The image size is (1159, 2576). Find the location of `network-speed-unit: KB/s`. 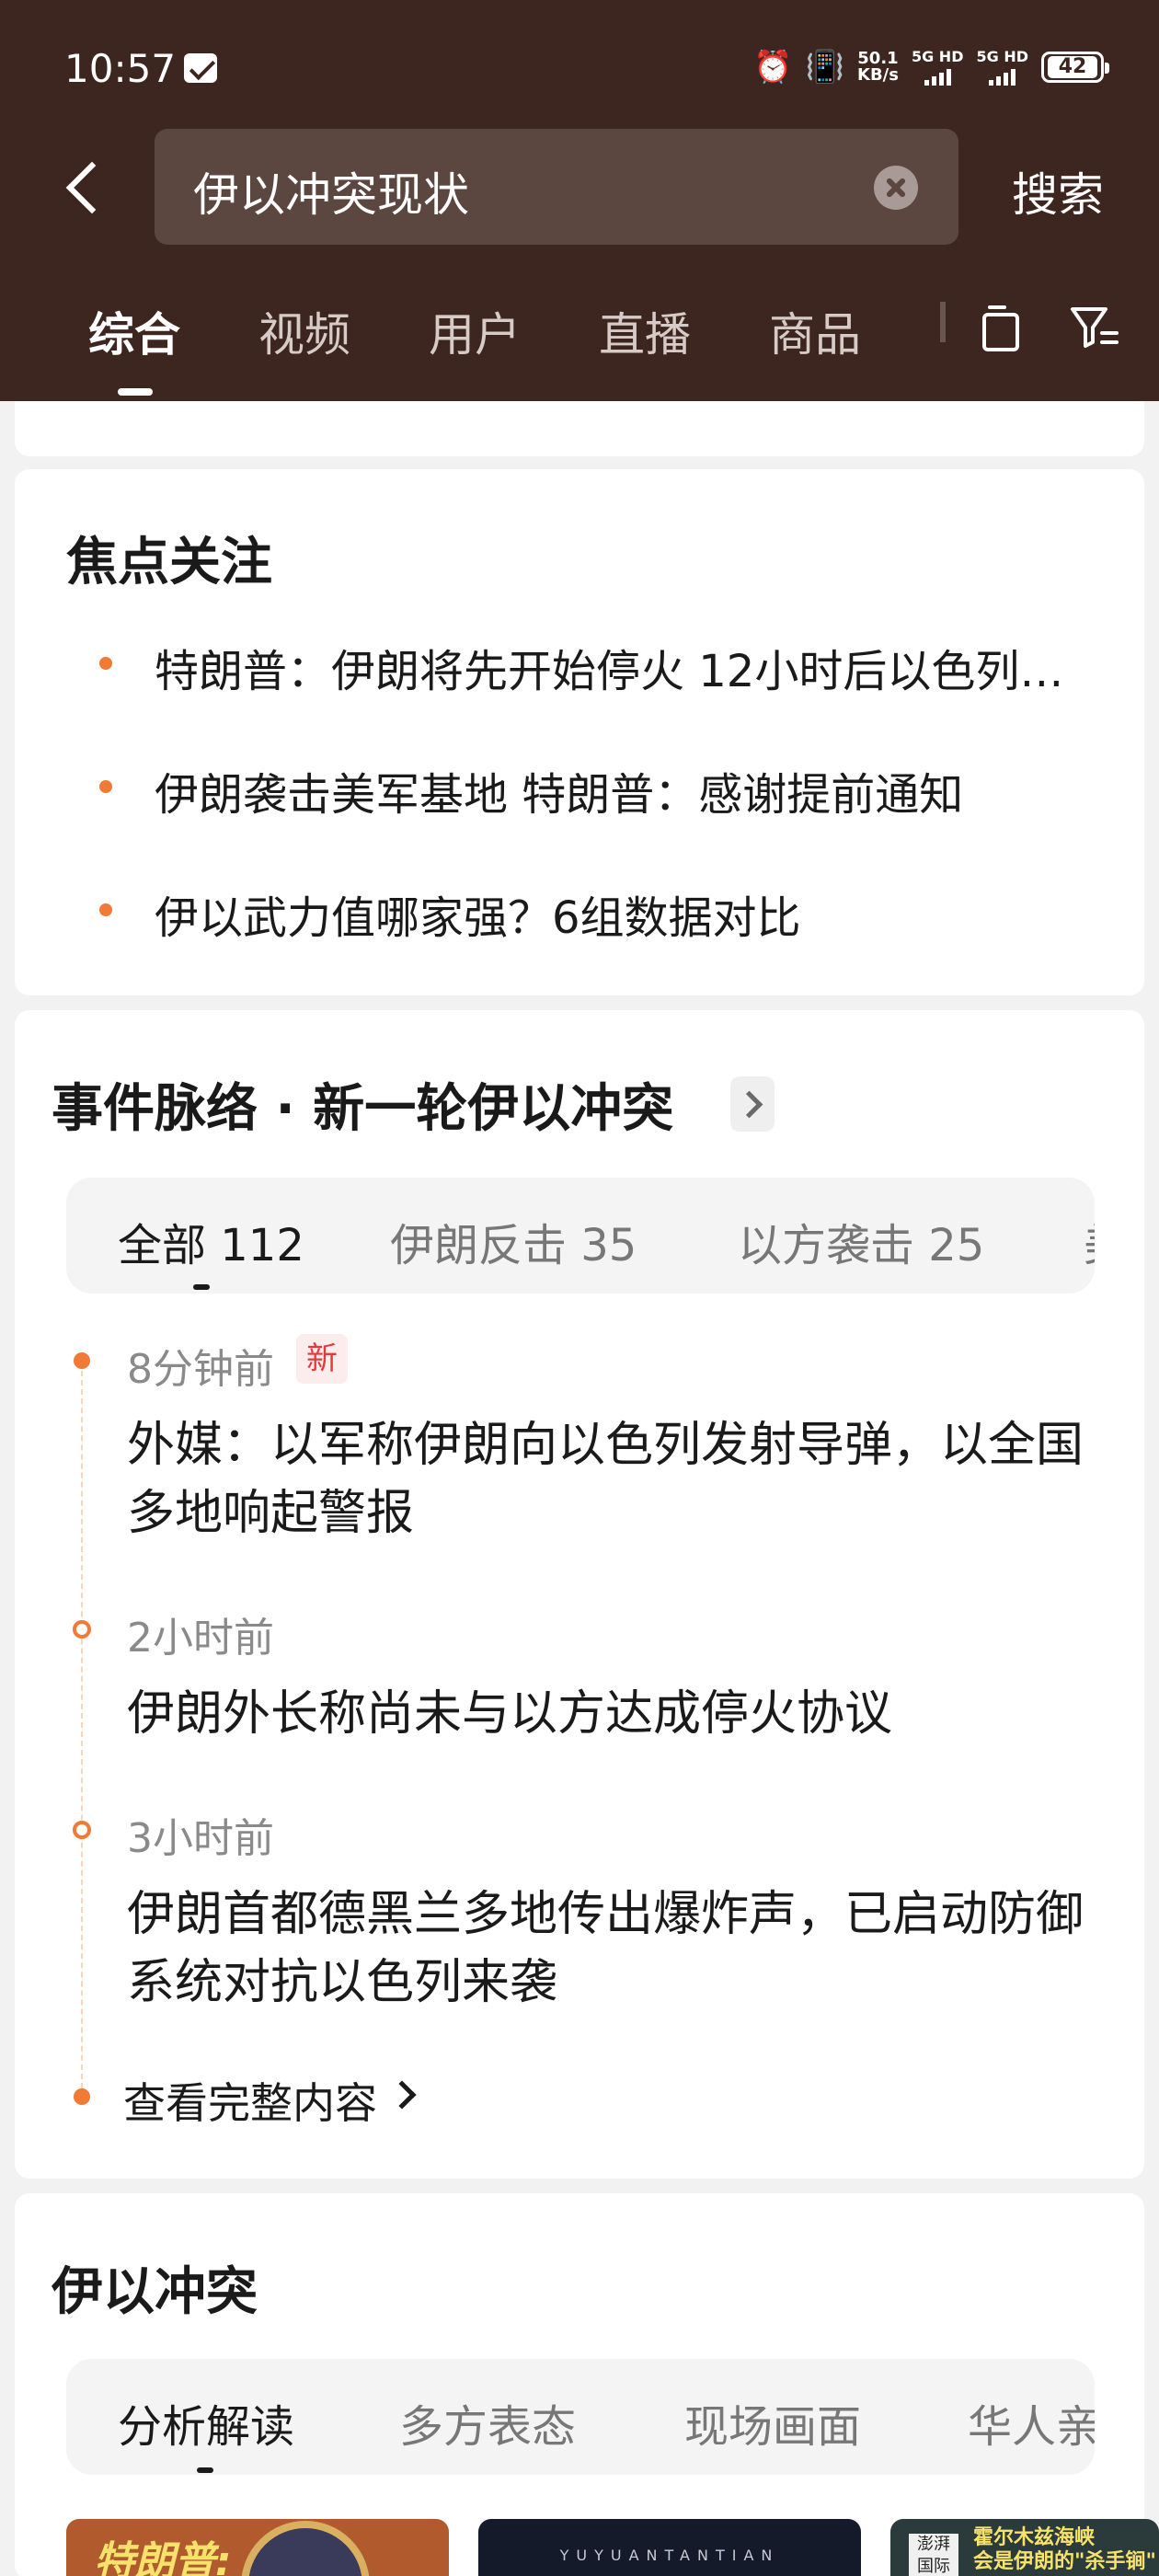

network-speed-unit: KB/s is located at coordinates (878, 74).